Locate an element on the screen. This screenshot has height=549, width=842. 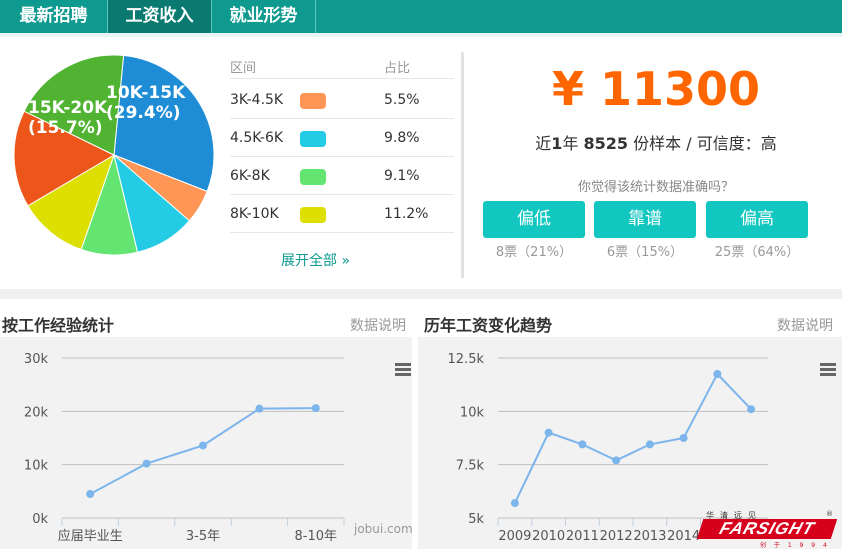
legend-percent: 9.8% is located at coordinates (402, 138).